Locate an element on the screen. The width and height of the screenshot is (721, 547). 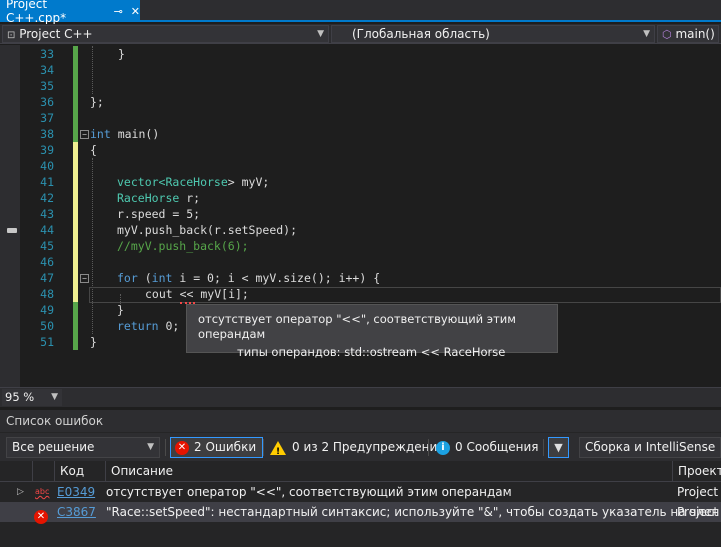
line-number: 49 is located at coordinates (47, 310).